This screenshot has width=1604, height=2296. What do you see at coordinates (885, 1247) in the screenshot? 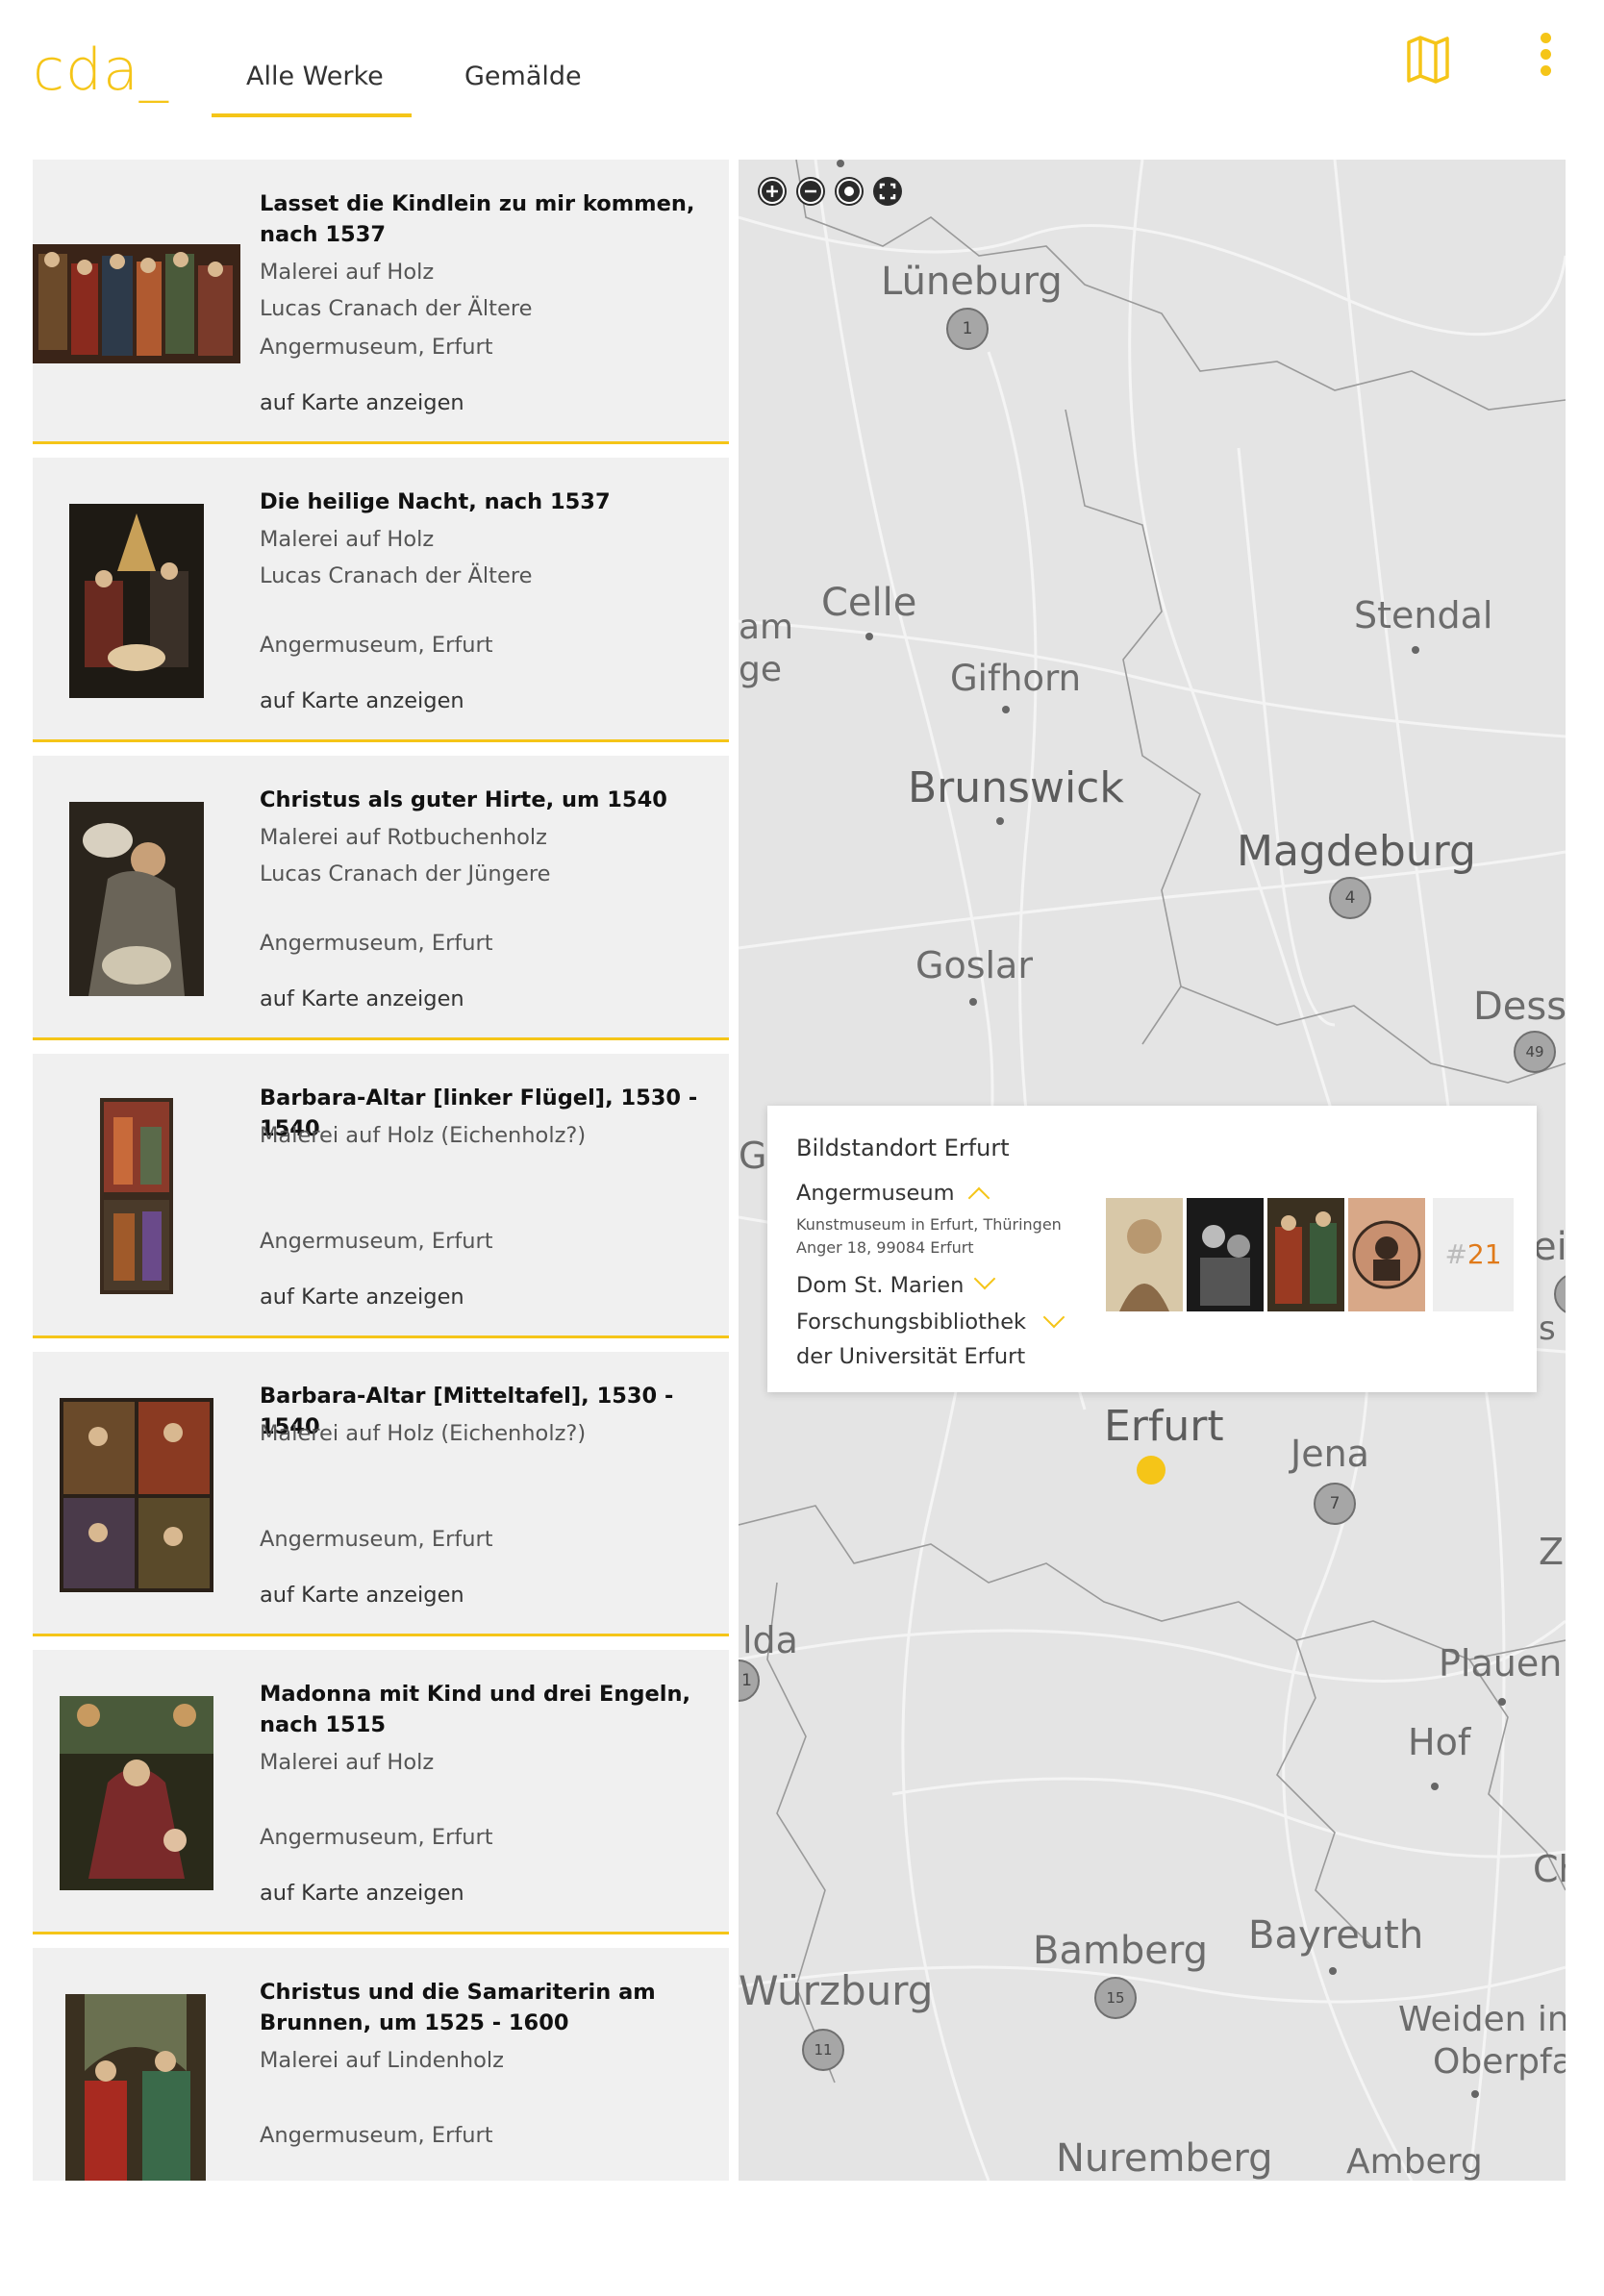
I see `museum-address: Anger 18, 99084 Erfurt` at bounding box center [885, 1247].